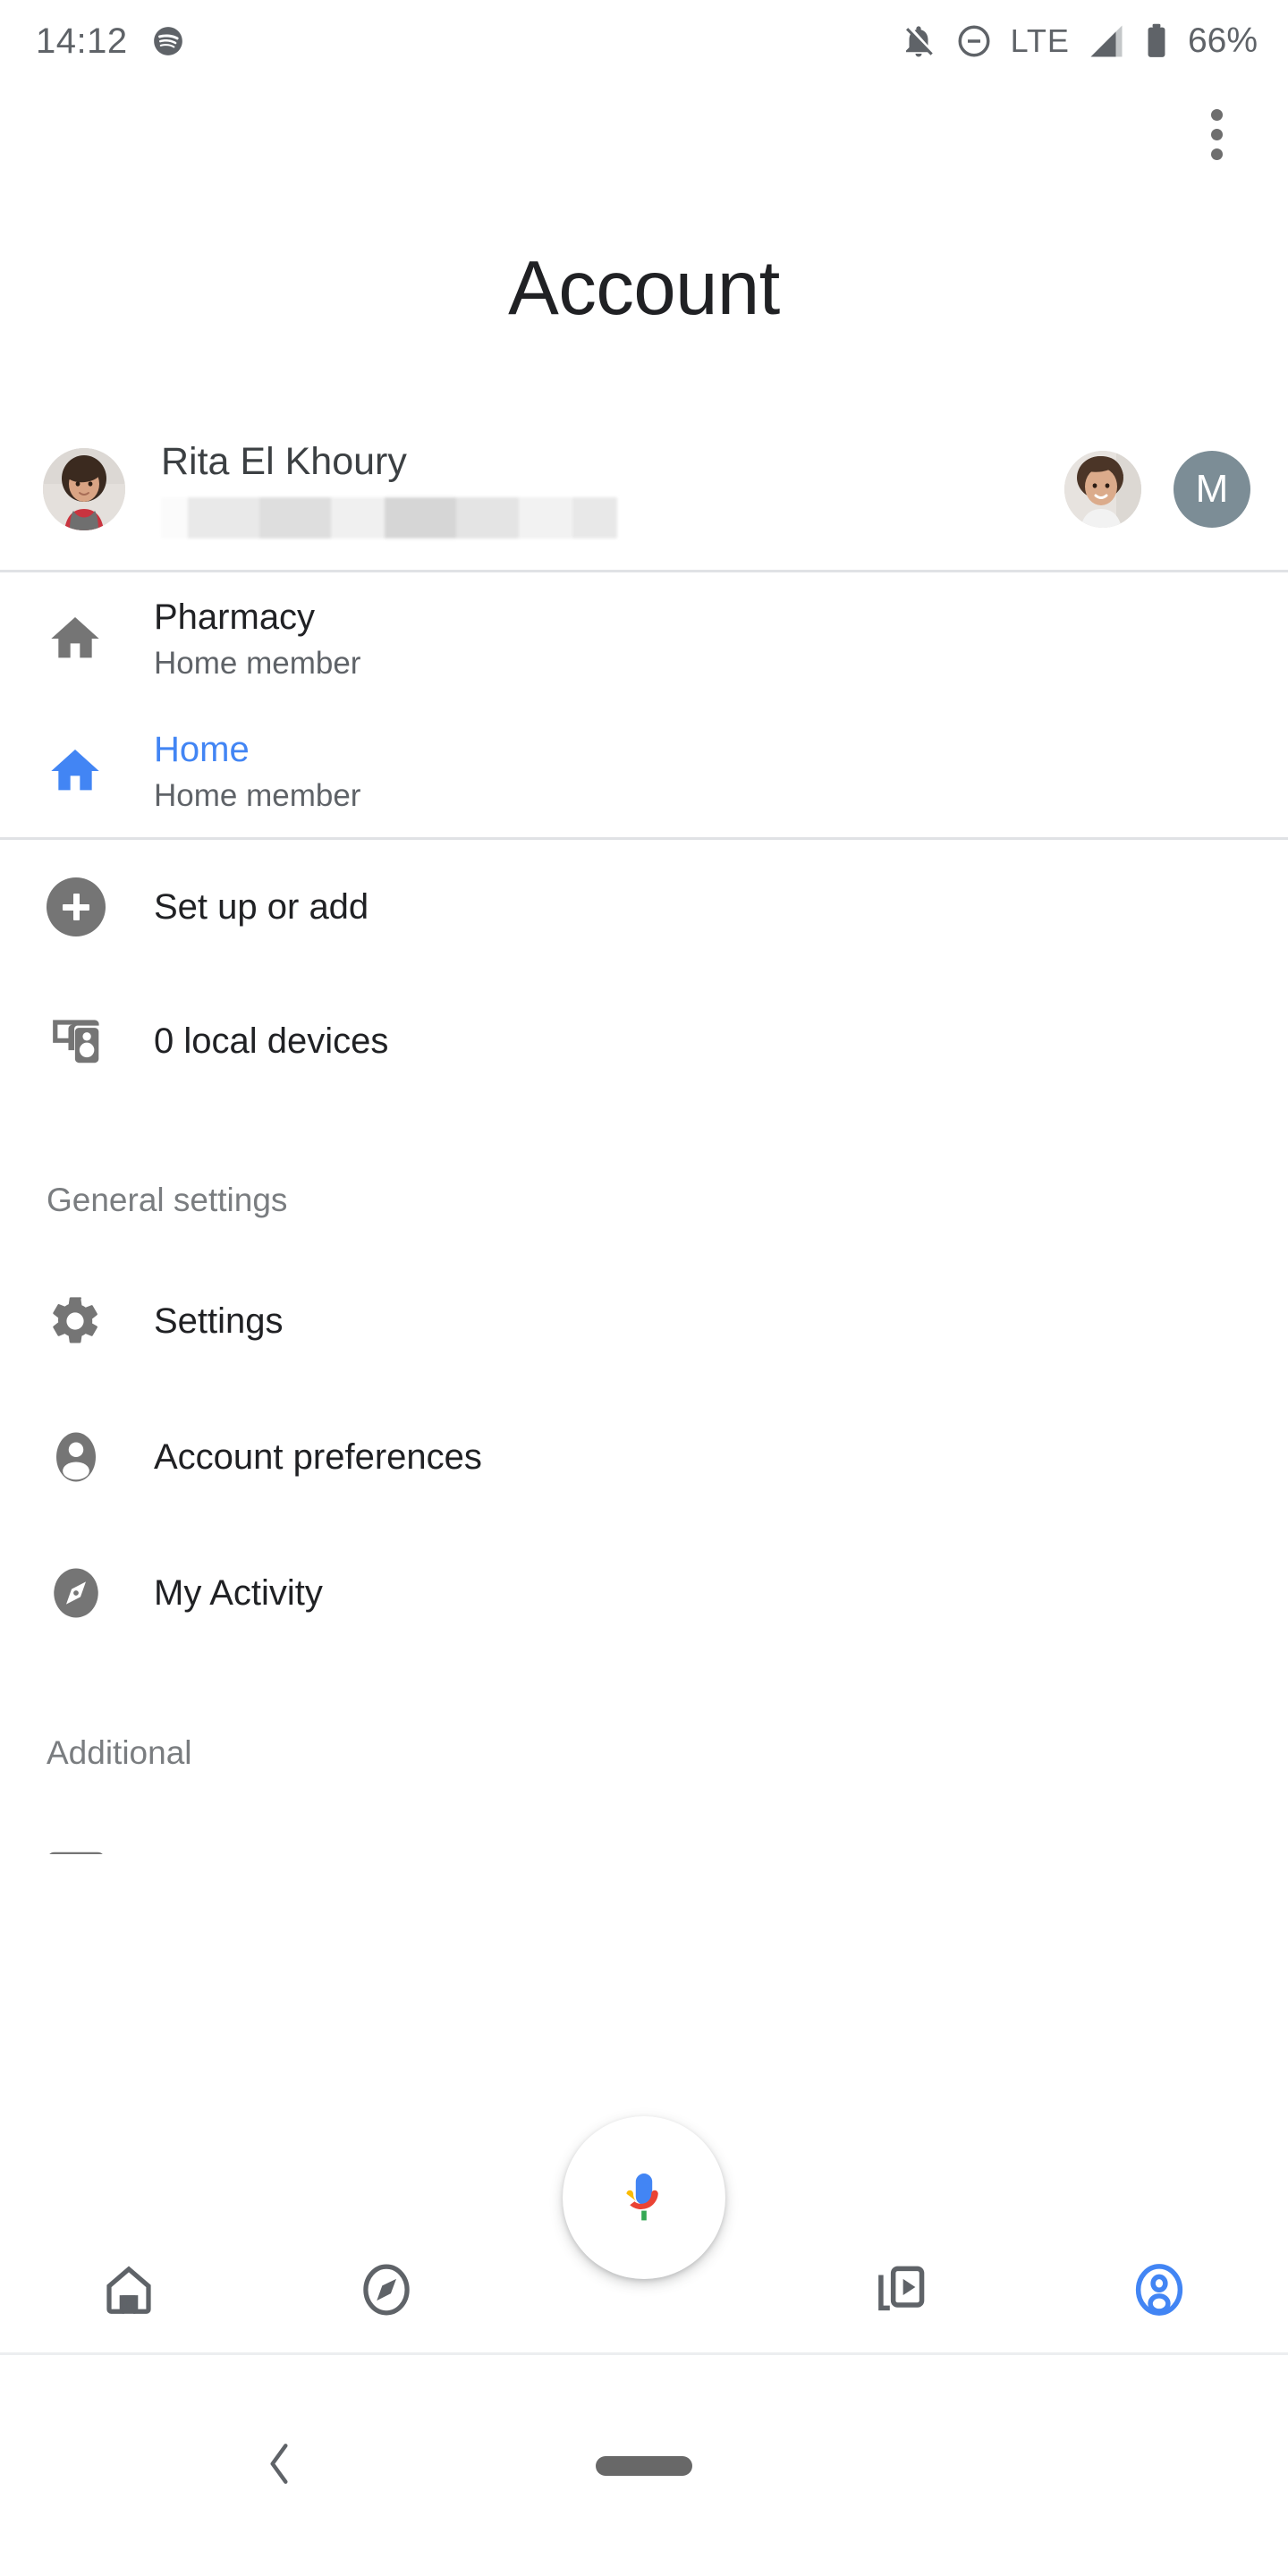 This screenshot has height=2576, width=1288. Describe the element at coordinates (279, 2465) in the screenshot. I see `back-chevron` at that location.